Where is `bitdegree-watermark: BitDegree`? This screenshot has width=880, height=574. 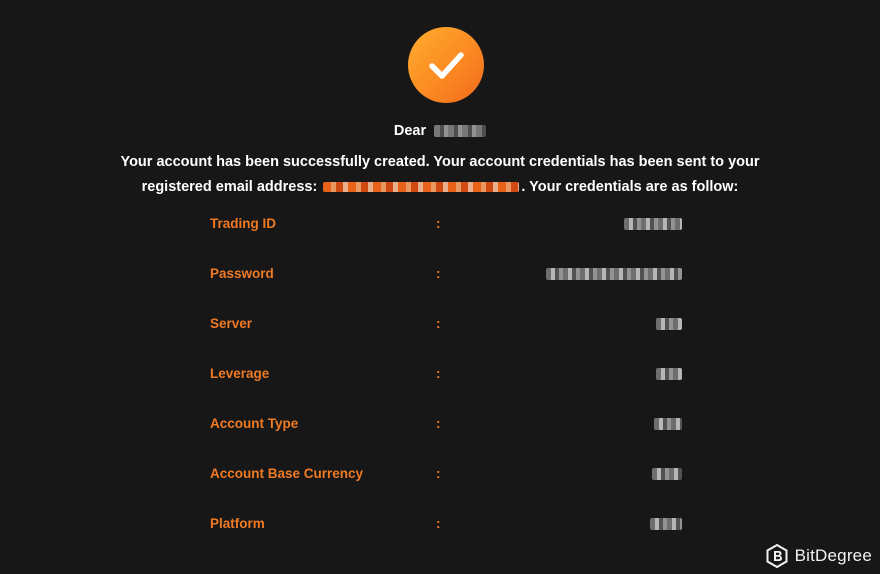
bitdegree-watermark: BitDegree is located at coordinates (819, 556).